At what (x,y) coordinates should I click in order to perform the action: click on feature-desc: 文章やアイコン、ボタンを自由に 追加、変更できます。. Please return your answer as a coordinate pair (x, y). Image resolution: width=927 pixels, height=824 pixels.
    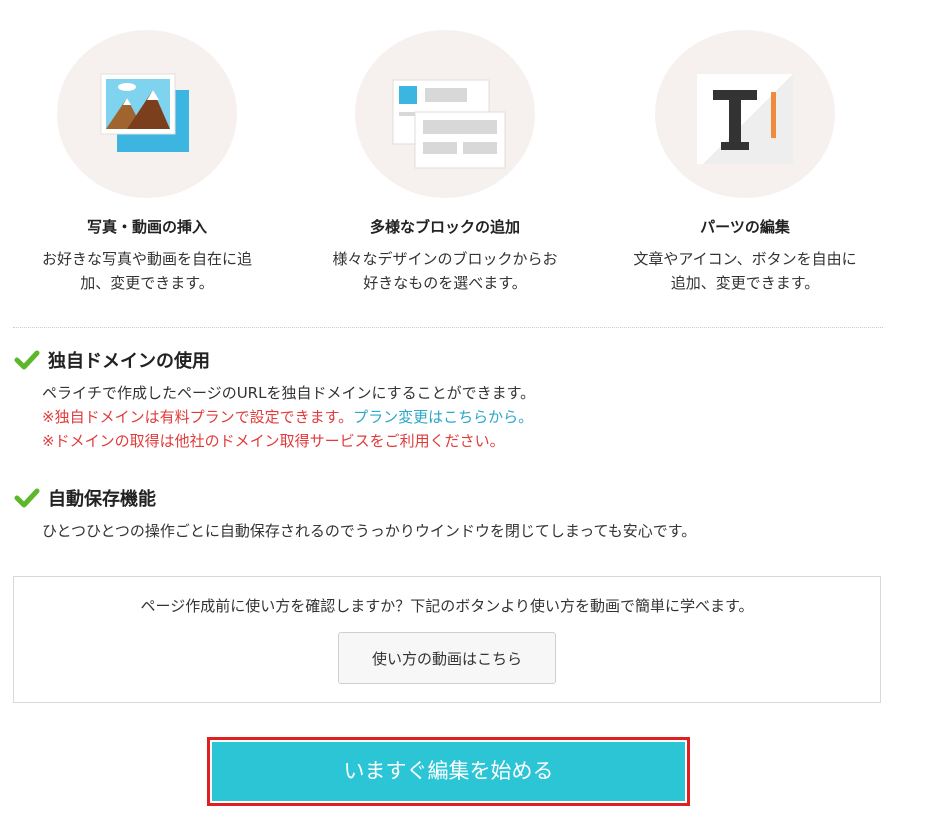
    Looking at the image, I should click on (745, 271).